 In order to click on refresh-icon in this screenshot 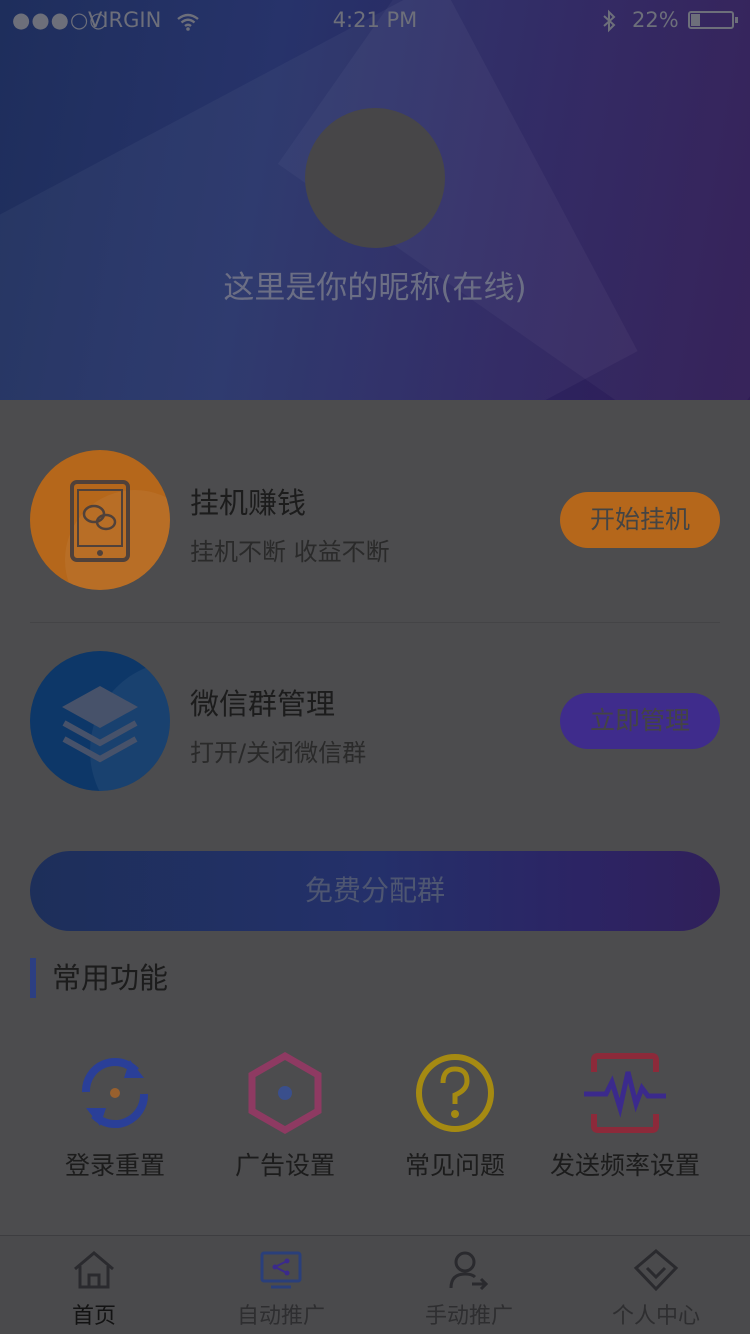, I will do `click(115, 1093)`.